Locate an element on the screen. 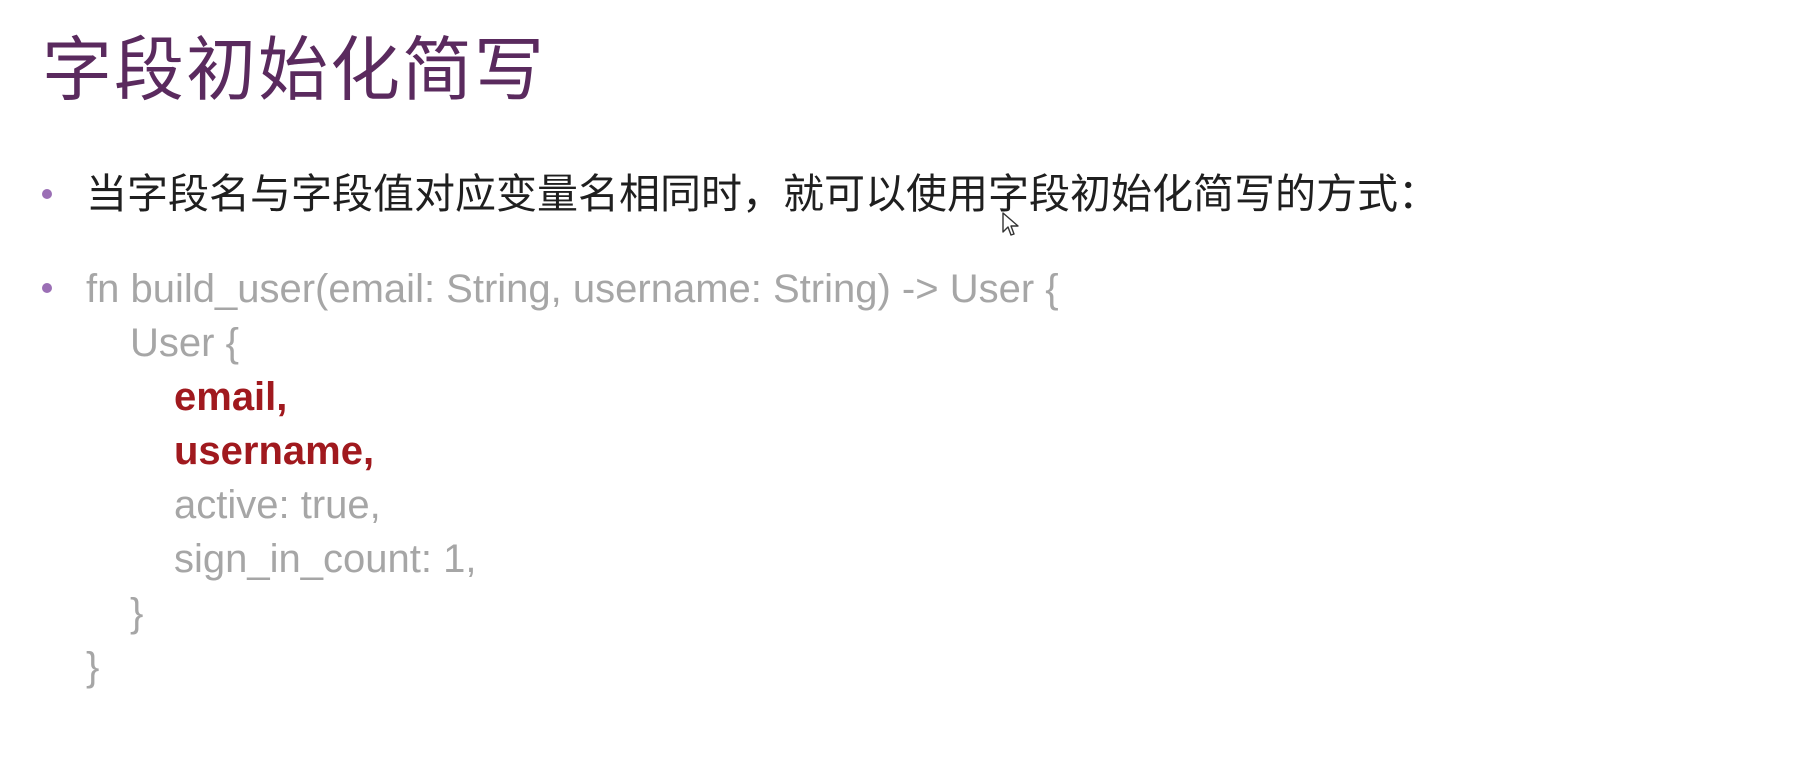 This screenshot has width=1820, height=782. intro-text: 当字段名与字段值对应变量名相同时，就可以使用字段初始化简写的方式： is located at coordinates (762, 194).